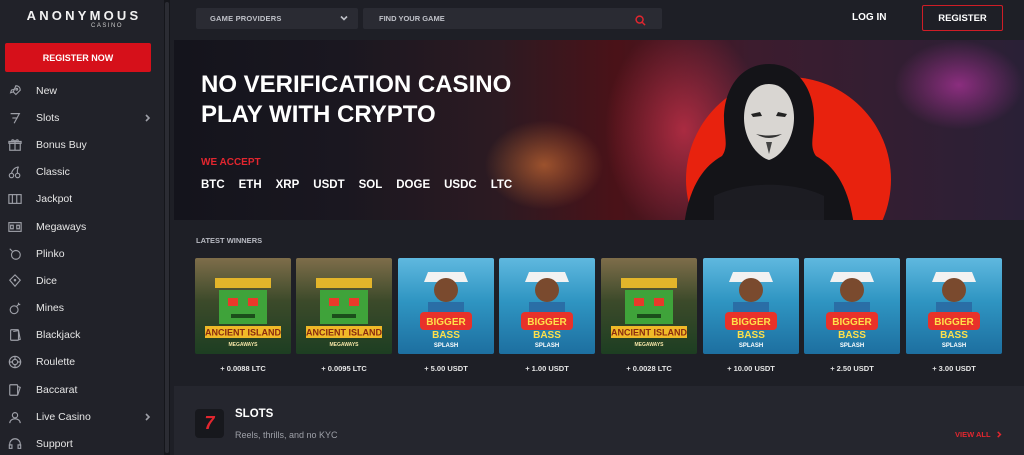 This screenshot has height=455, width=1024. I want to click on brand-sub: CASINO, so click(106, 26).